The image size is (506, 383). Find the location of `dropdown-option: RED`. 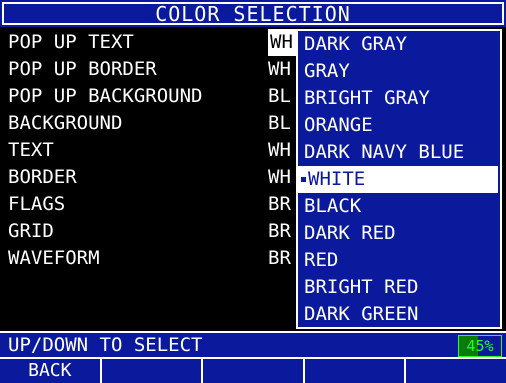

dropdown-option: RED is located at coordinates (401, 260).